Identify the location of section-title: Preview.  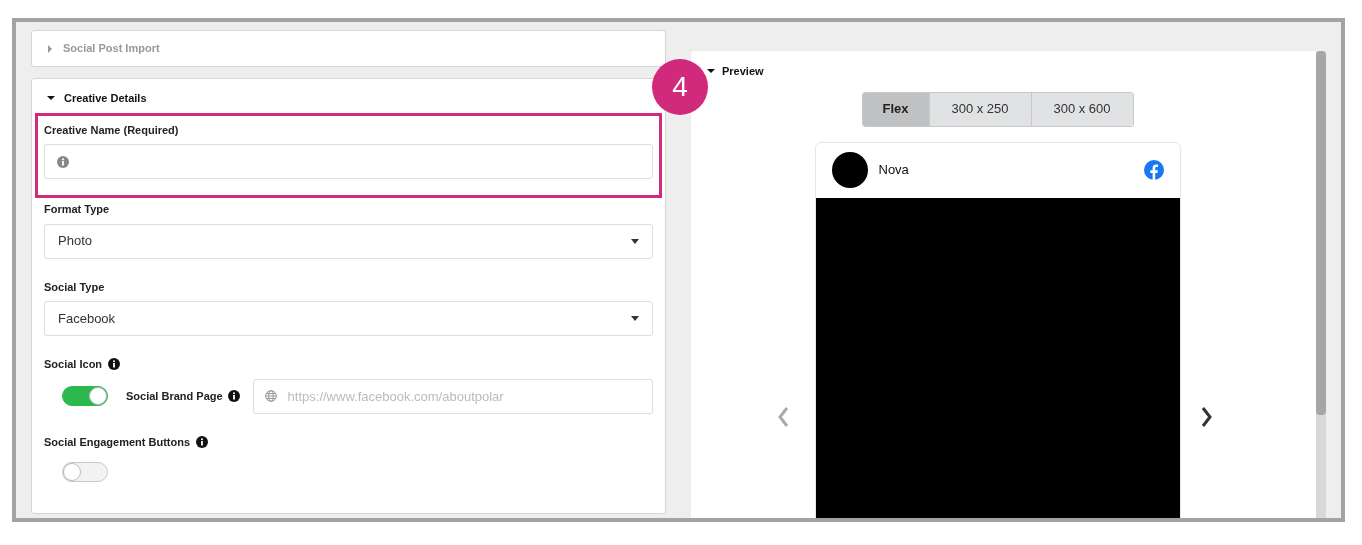
(743, 71).